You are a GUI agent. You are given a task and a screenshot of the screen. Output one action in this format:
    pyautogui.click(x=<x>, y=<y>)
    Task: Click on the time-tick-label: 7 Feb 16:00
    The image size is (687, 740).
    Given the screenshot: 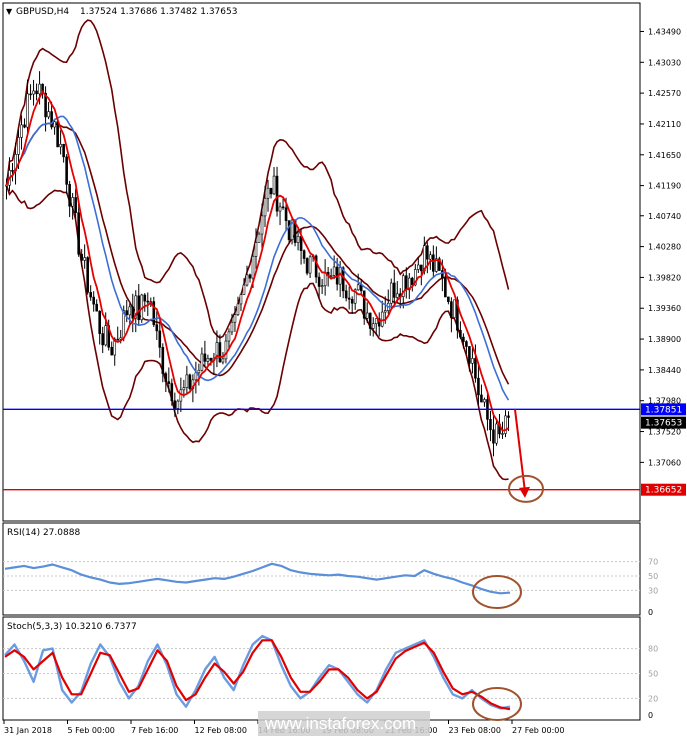 What is the action you would take?
    pyautogui.click(x=154, y=730)
    